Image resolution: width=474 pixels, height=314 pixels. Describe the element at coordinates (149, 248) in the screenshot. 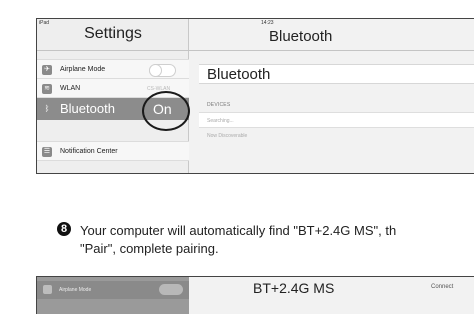

I see `instruction-line-2: "Pair", complete pairing.` at that location.